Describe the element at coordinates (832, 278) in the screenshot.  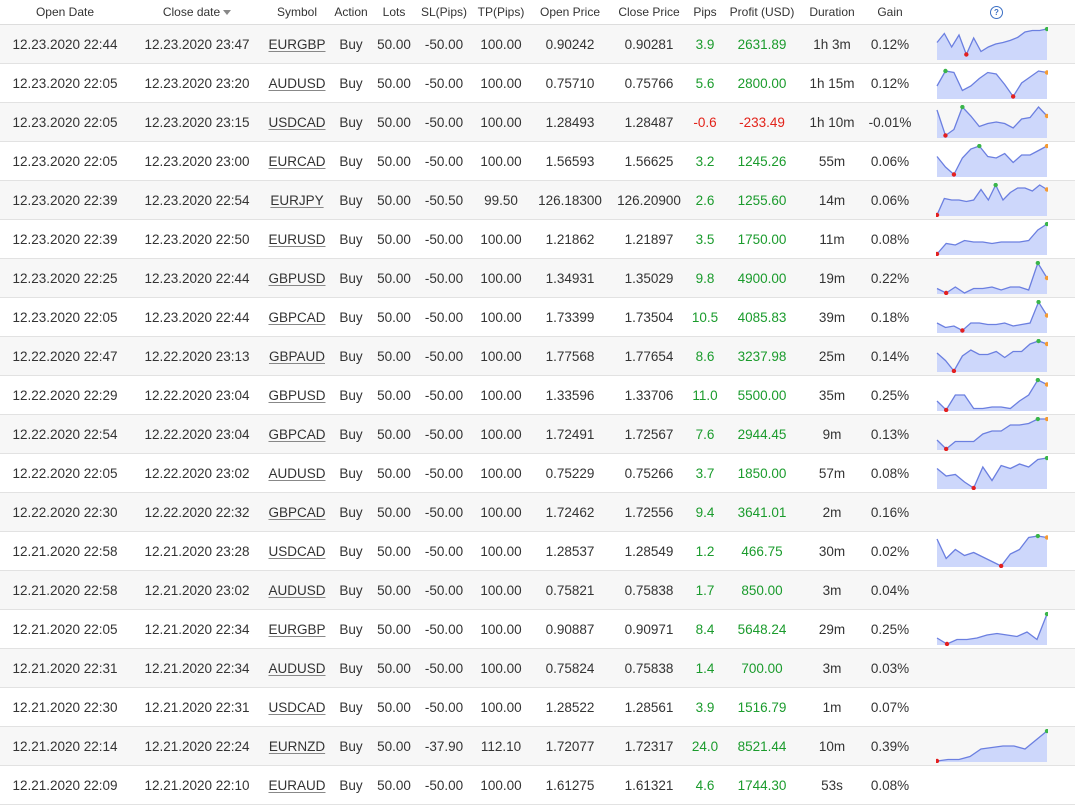
I see `cell-duration: 19m` at that location.